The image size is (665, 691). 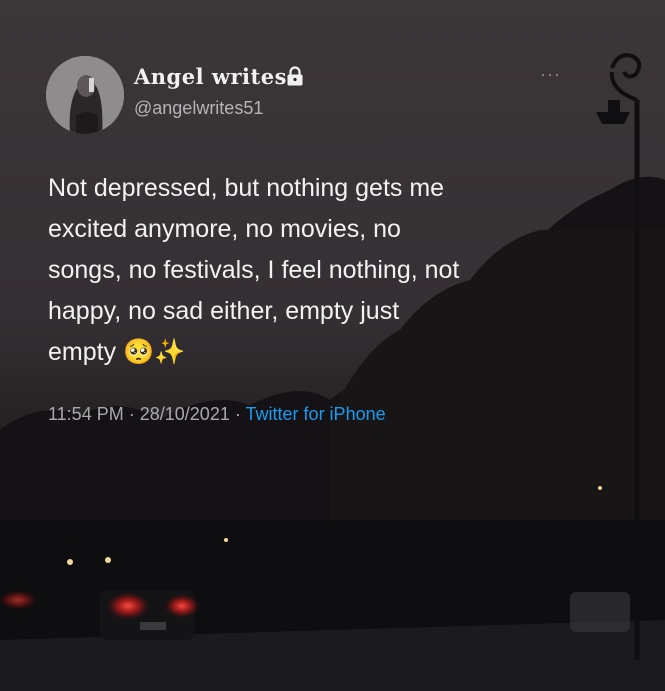 I want to click on lock-icon, so click(x=295, y=76).